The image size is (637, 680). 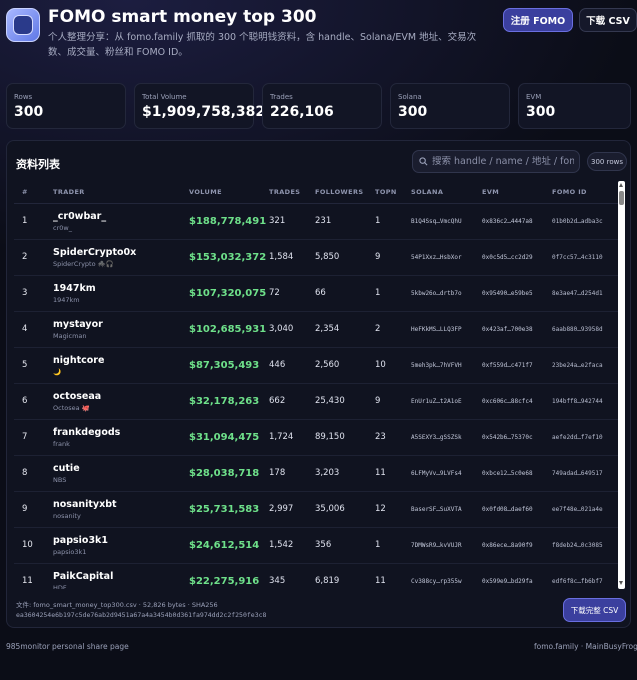 I want to click on stat-value: 300, so click(x=413, y=112).